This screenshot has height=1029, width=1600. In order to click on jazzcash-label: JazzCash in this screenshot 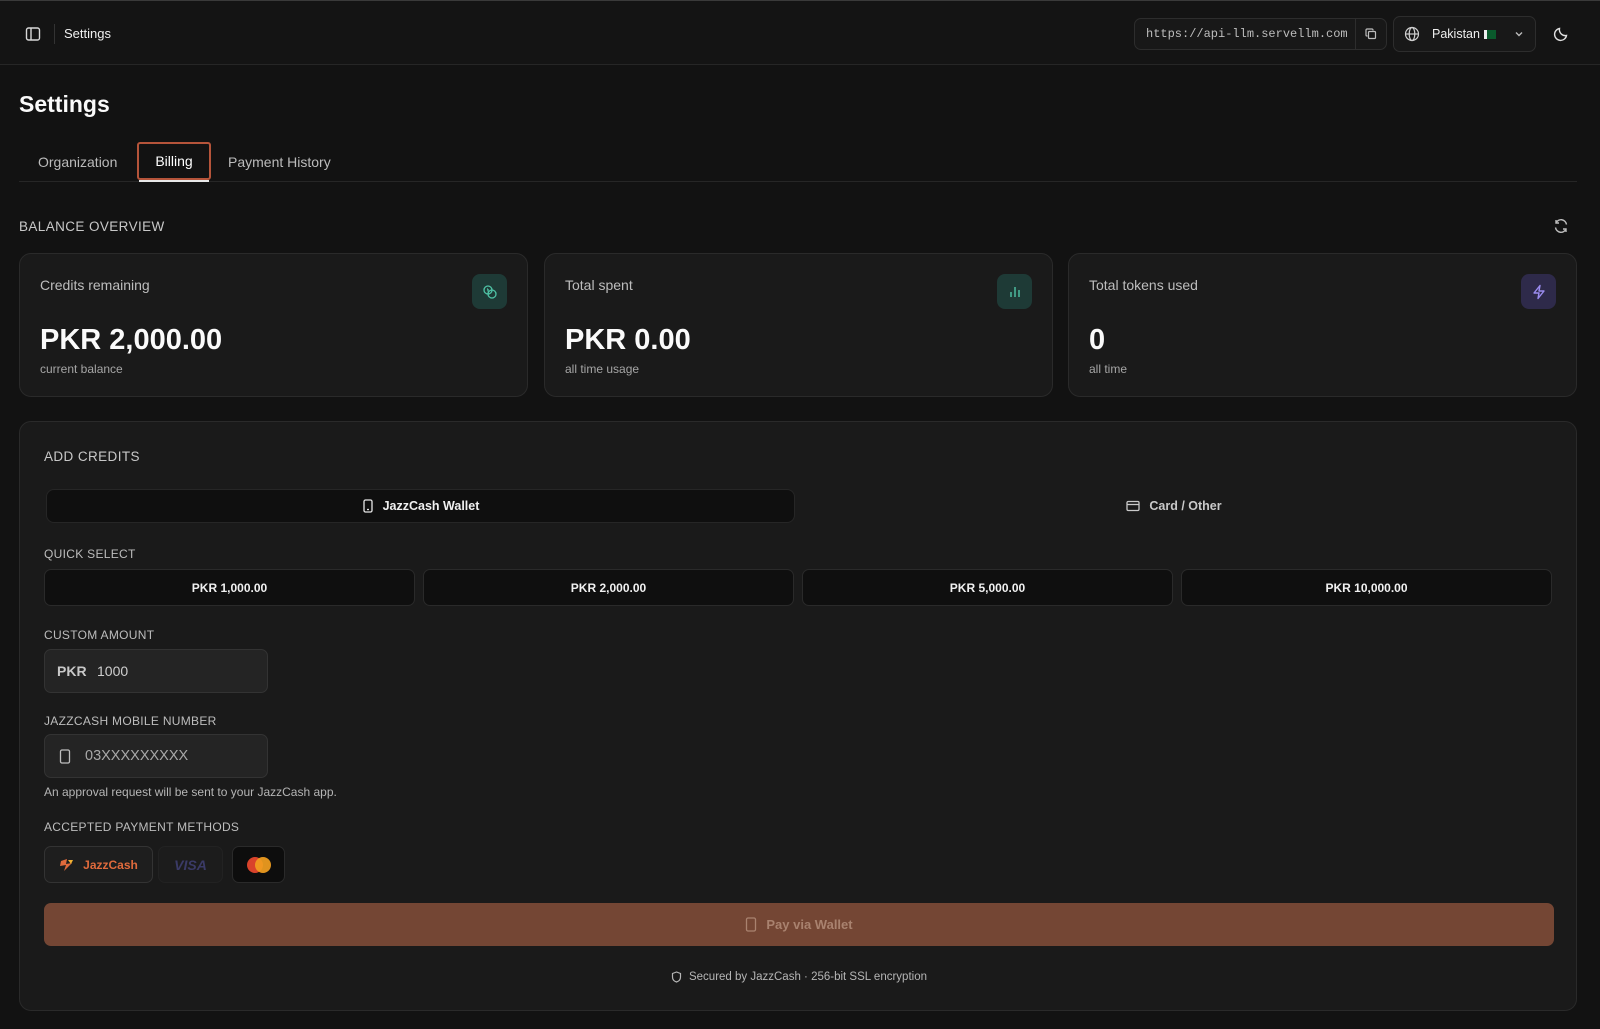, I will do `click(110, 864)`.